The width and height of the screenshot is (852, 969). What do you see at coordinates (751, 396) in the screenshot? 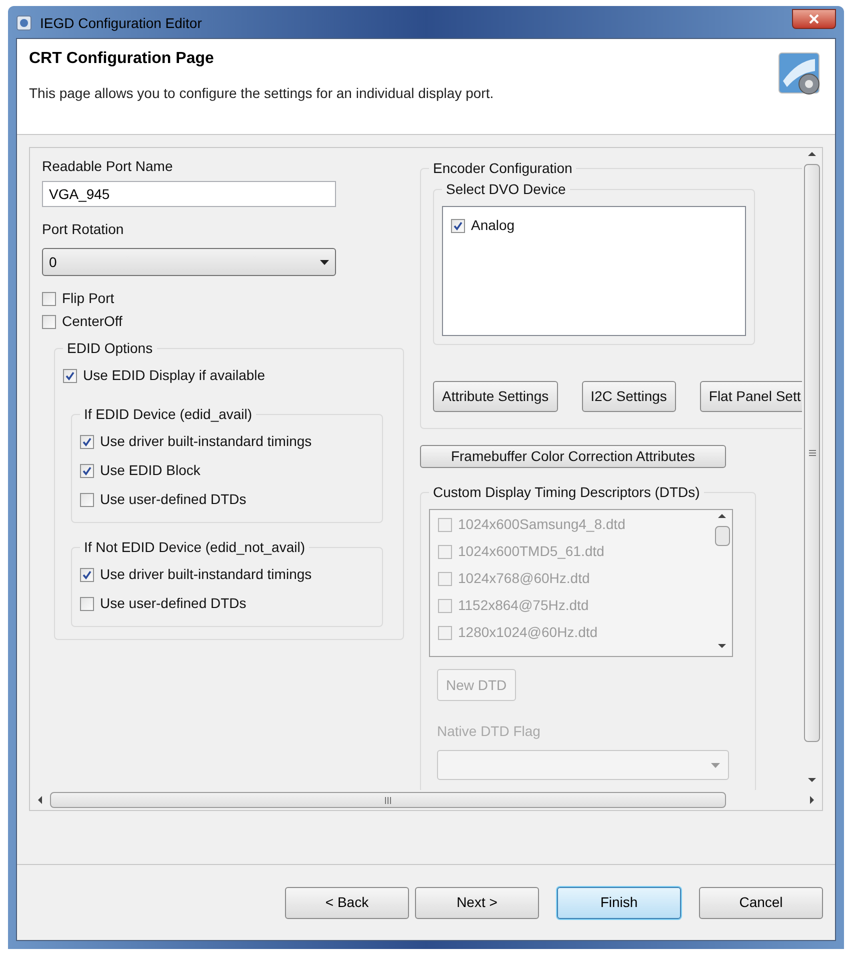
I see `push-button: Flat Panel Sett` at bounding box center [751, 396].